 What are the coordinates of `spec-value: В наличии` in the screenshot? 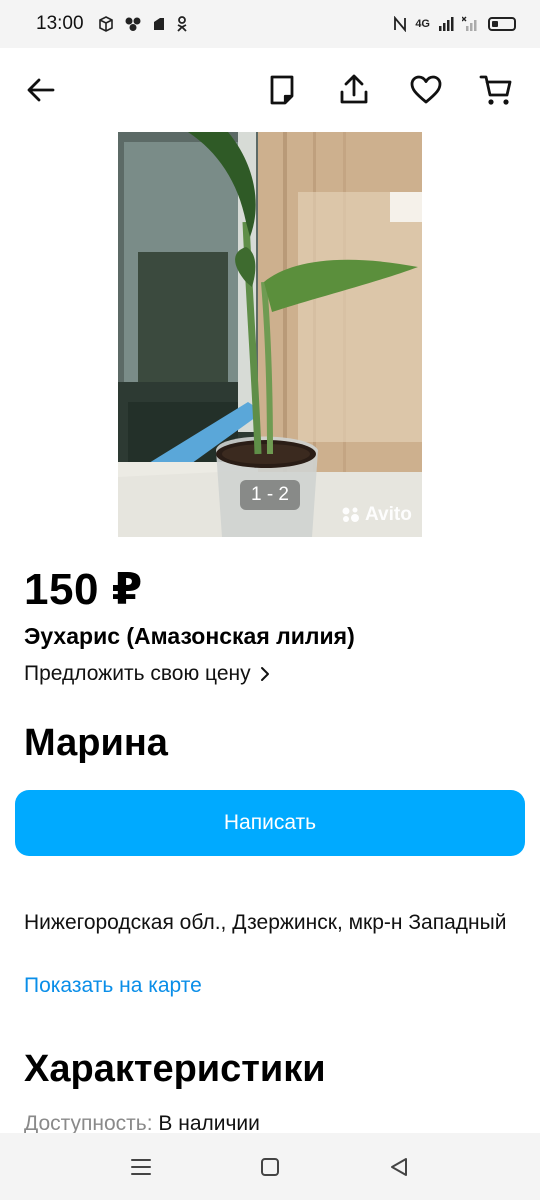 It's located at (209, 1123).